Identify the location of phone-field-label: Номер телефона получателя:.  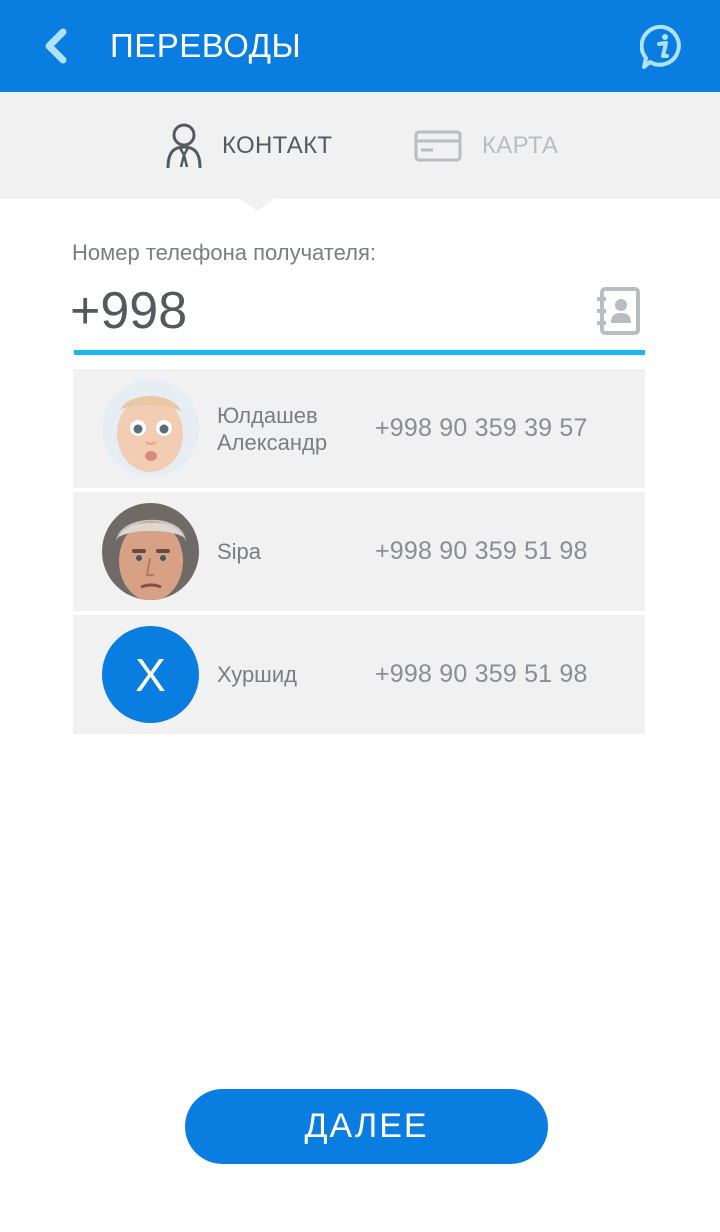
(224, 252).